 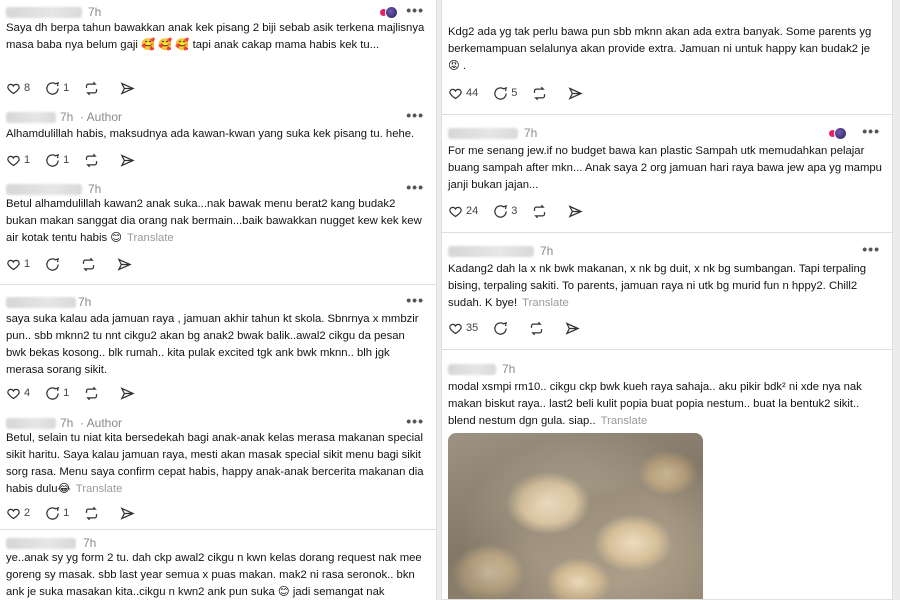 What do you see at coordinates (27, 88) in the screenshot?
I see `like-count: 8` at bounding box center [27, 88].